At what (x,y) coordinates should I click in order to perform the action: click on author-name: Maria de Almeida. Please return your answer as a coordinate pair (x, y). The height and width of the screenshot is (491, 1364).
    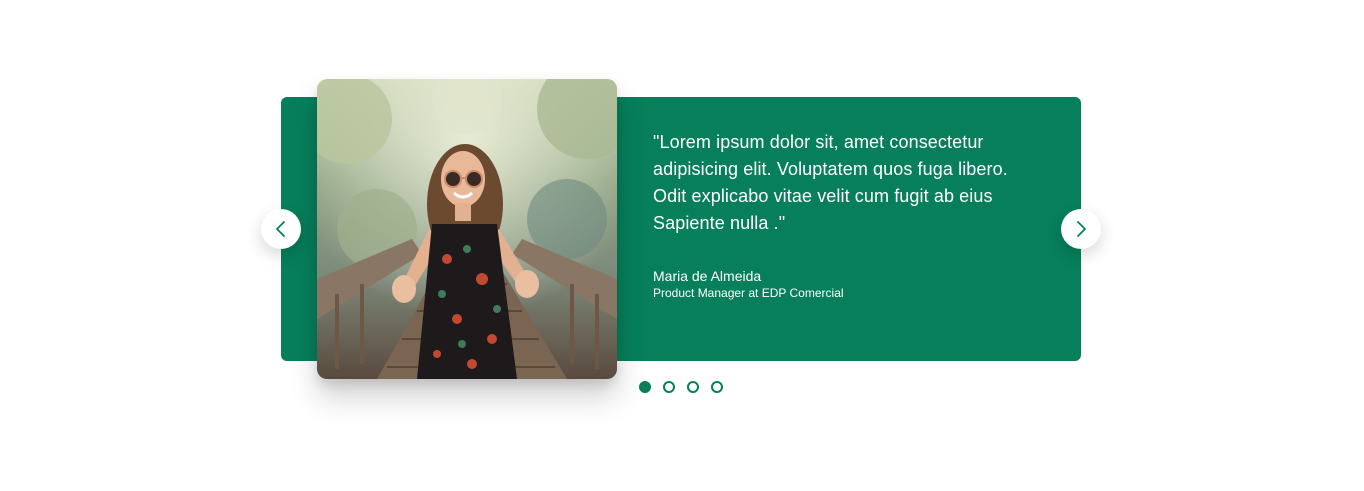
    Looking at the image, I should click on (707, 276).